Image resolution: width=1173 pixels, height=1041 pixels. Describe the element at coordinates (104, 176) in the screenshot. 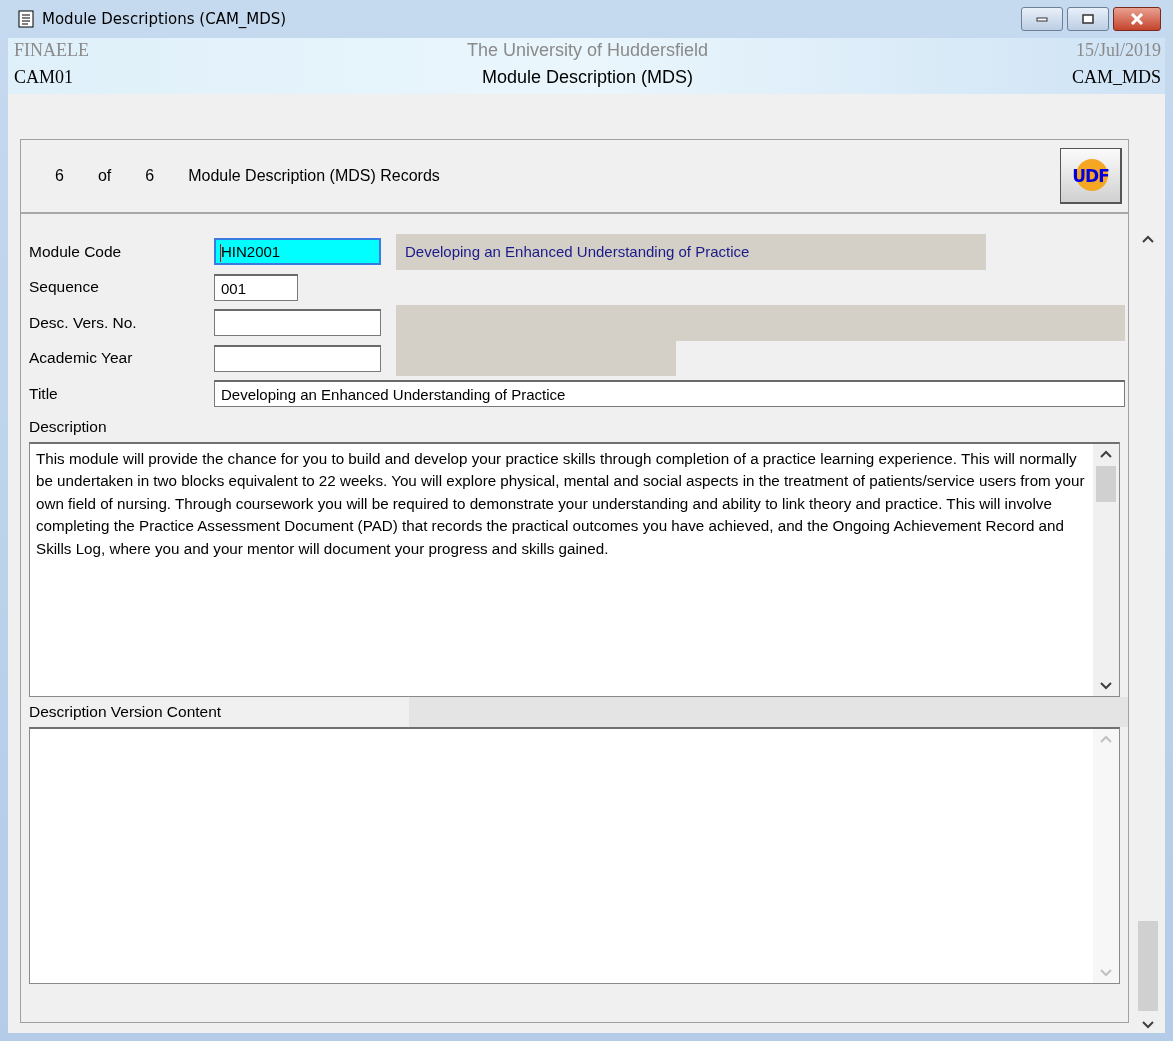

I see `of-label: of` at that location.